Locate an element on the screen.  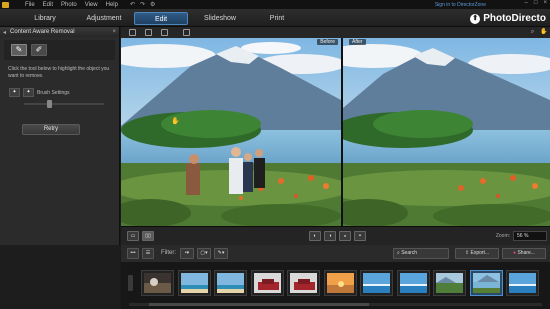
settings-gear-icon: ⚙ is located at coordinates (152, 4).